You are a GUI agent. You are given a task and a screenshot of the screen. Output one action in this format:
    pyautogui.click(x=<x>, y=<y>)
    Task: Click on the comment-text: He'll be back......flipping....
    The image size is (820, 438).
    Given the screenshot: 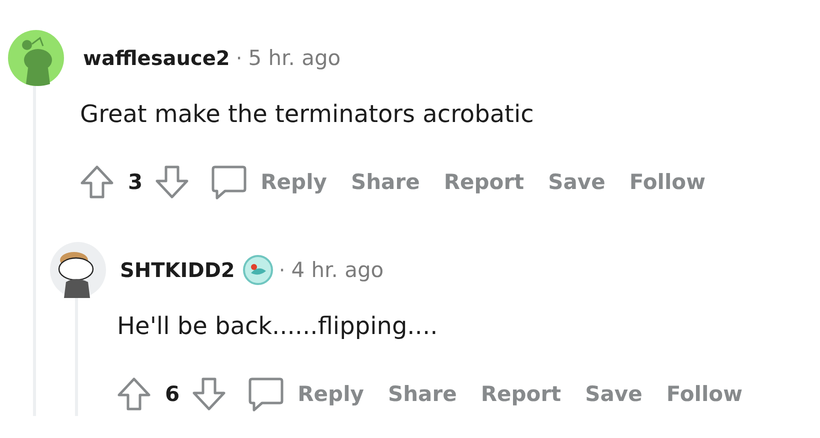 What is the action you would take?
    pyautogui.click(x=278, y=326)
    